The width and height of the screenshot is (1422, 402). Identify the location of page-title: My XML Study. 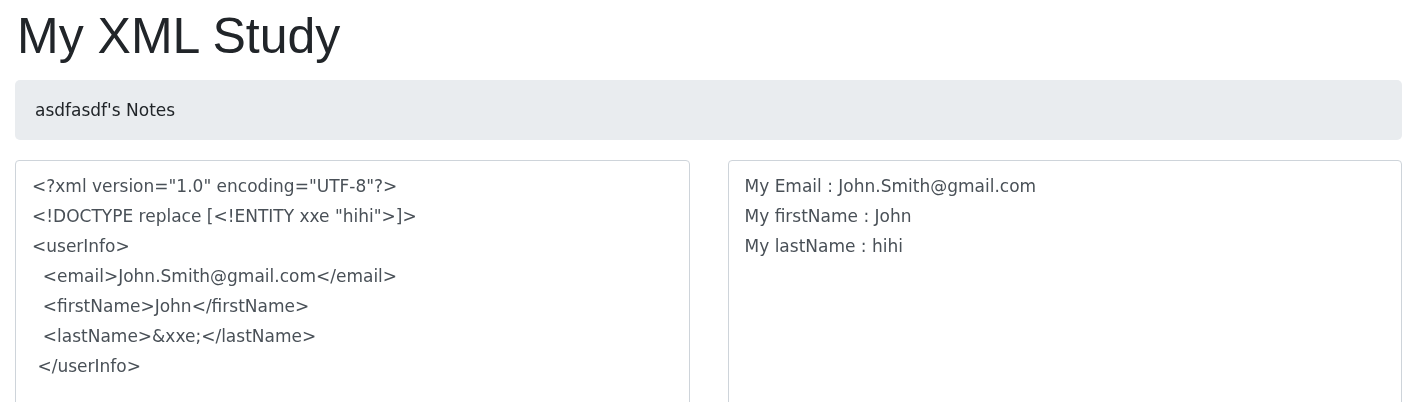
(179, 36).